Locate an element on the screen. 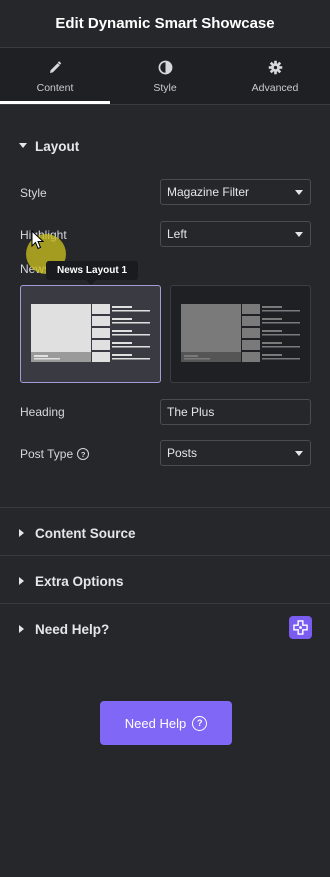 The width and height of the screenshot is (330, 877). section-content-source-toggle: Content Source is located at coordinates (165, 533).